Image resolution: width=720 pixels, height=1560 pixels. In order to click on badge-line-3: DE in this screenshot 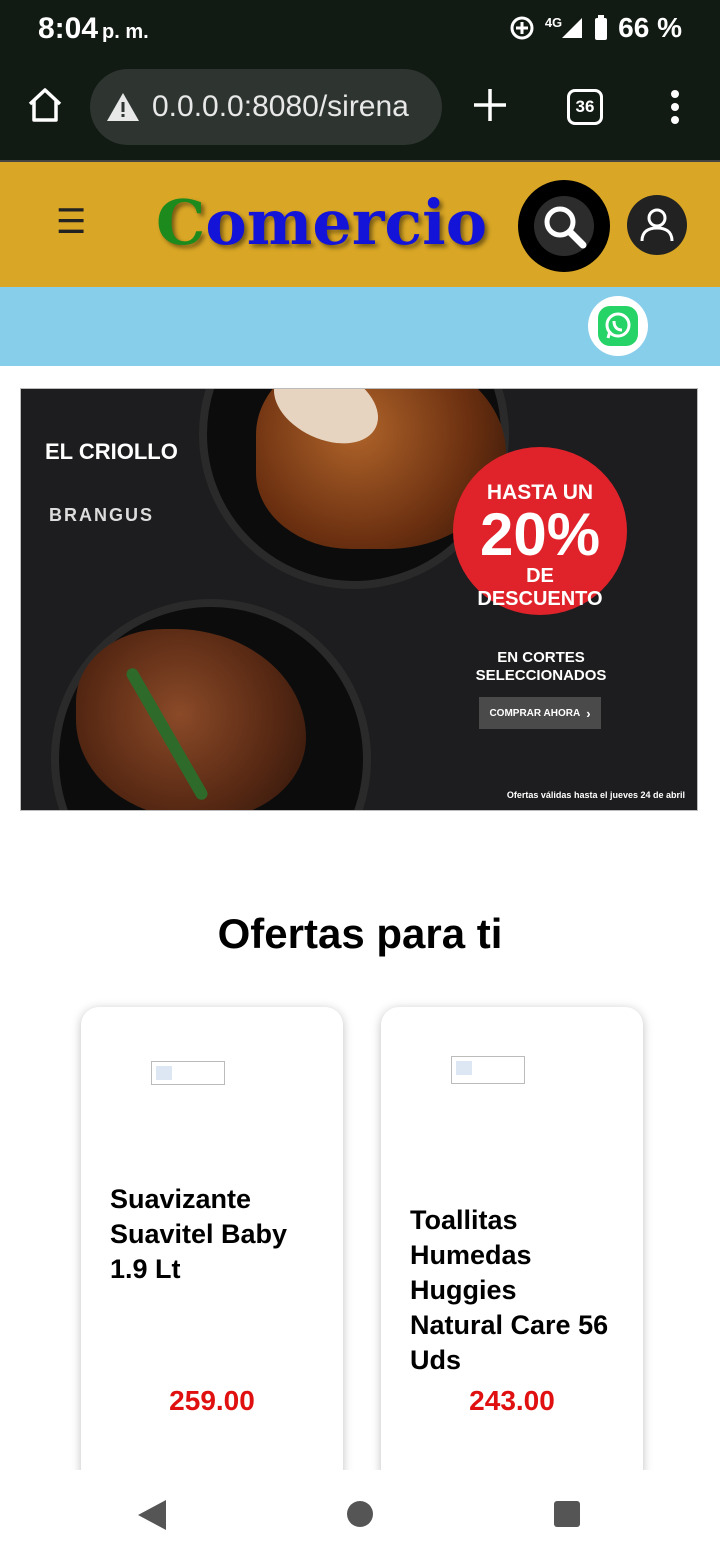, I will do `click(540, 576)`.